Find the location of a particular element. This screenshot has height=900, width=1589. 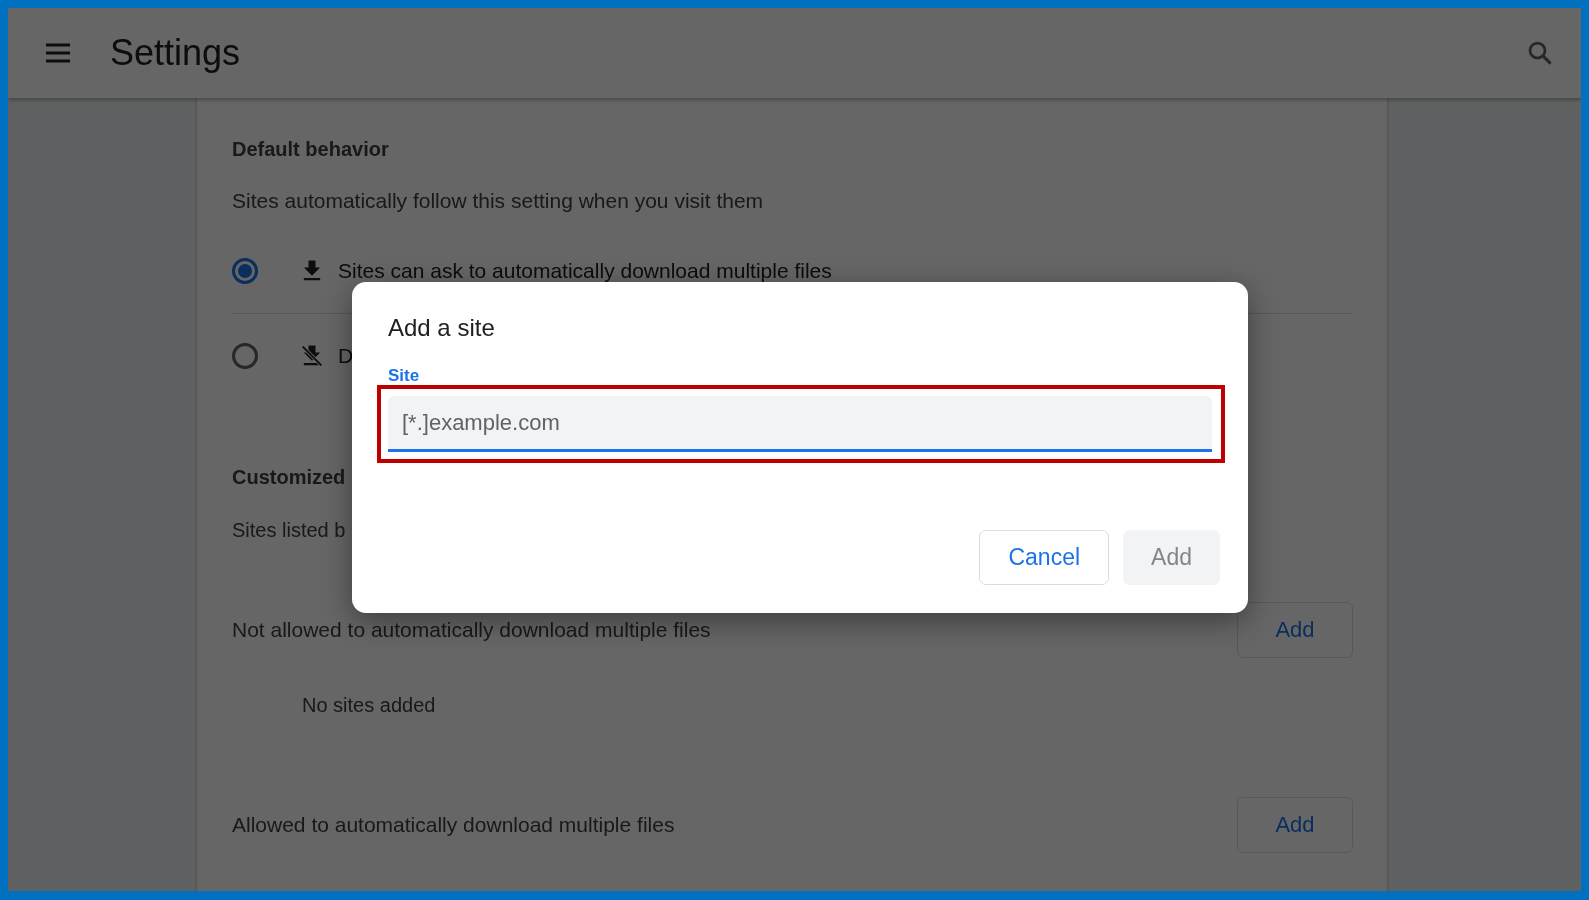

list-title: Not allowed to automatically download multiple files is located at coordinates (471, 630).